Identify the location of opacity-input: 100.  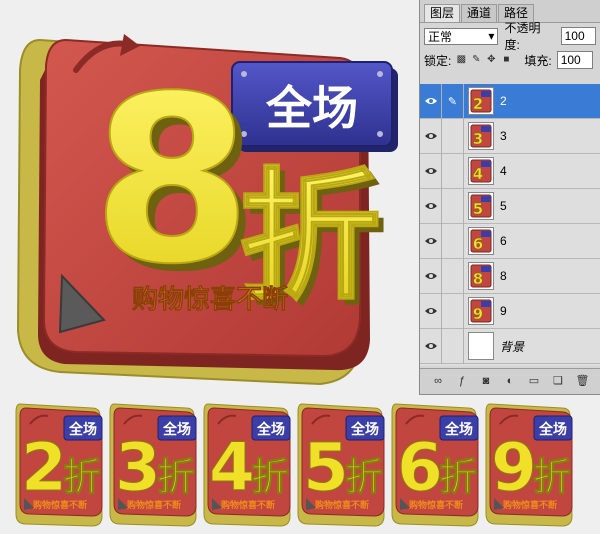
(578, 36).